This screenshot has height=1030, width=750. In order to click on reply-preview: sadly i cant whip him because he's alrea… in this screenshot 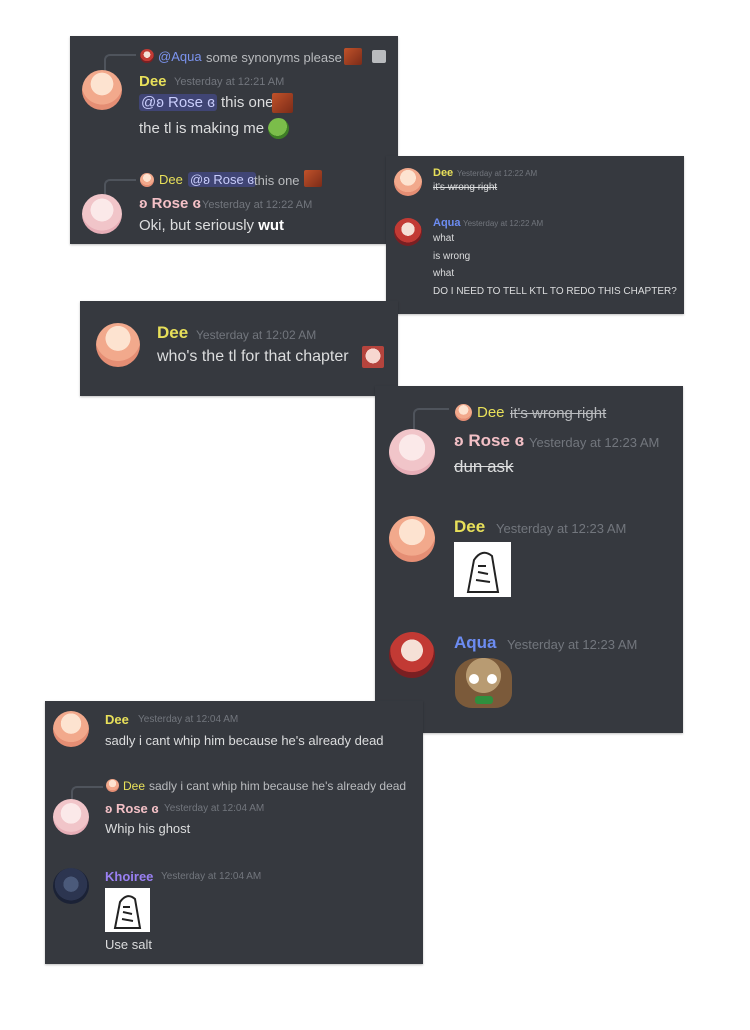, I will do `click(277, 786)`.